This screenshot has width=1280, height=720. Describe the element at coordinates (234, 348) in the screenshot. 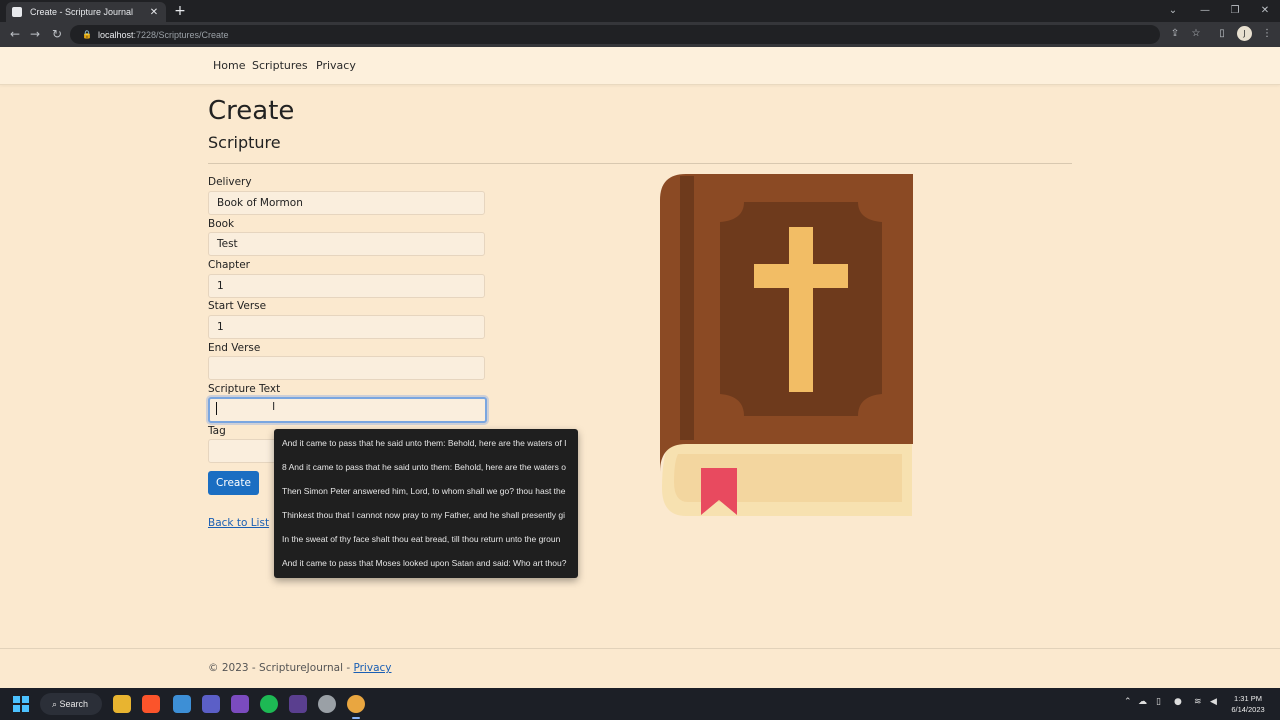

I see `end-verse-label: End Verse` at that location.